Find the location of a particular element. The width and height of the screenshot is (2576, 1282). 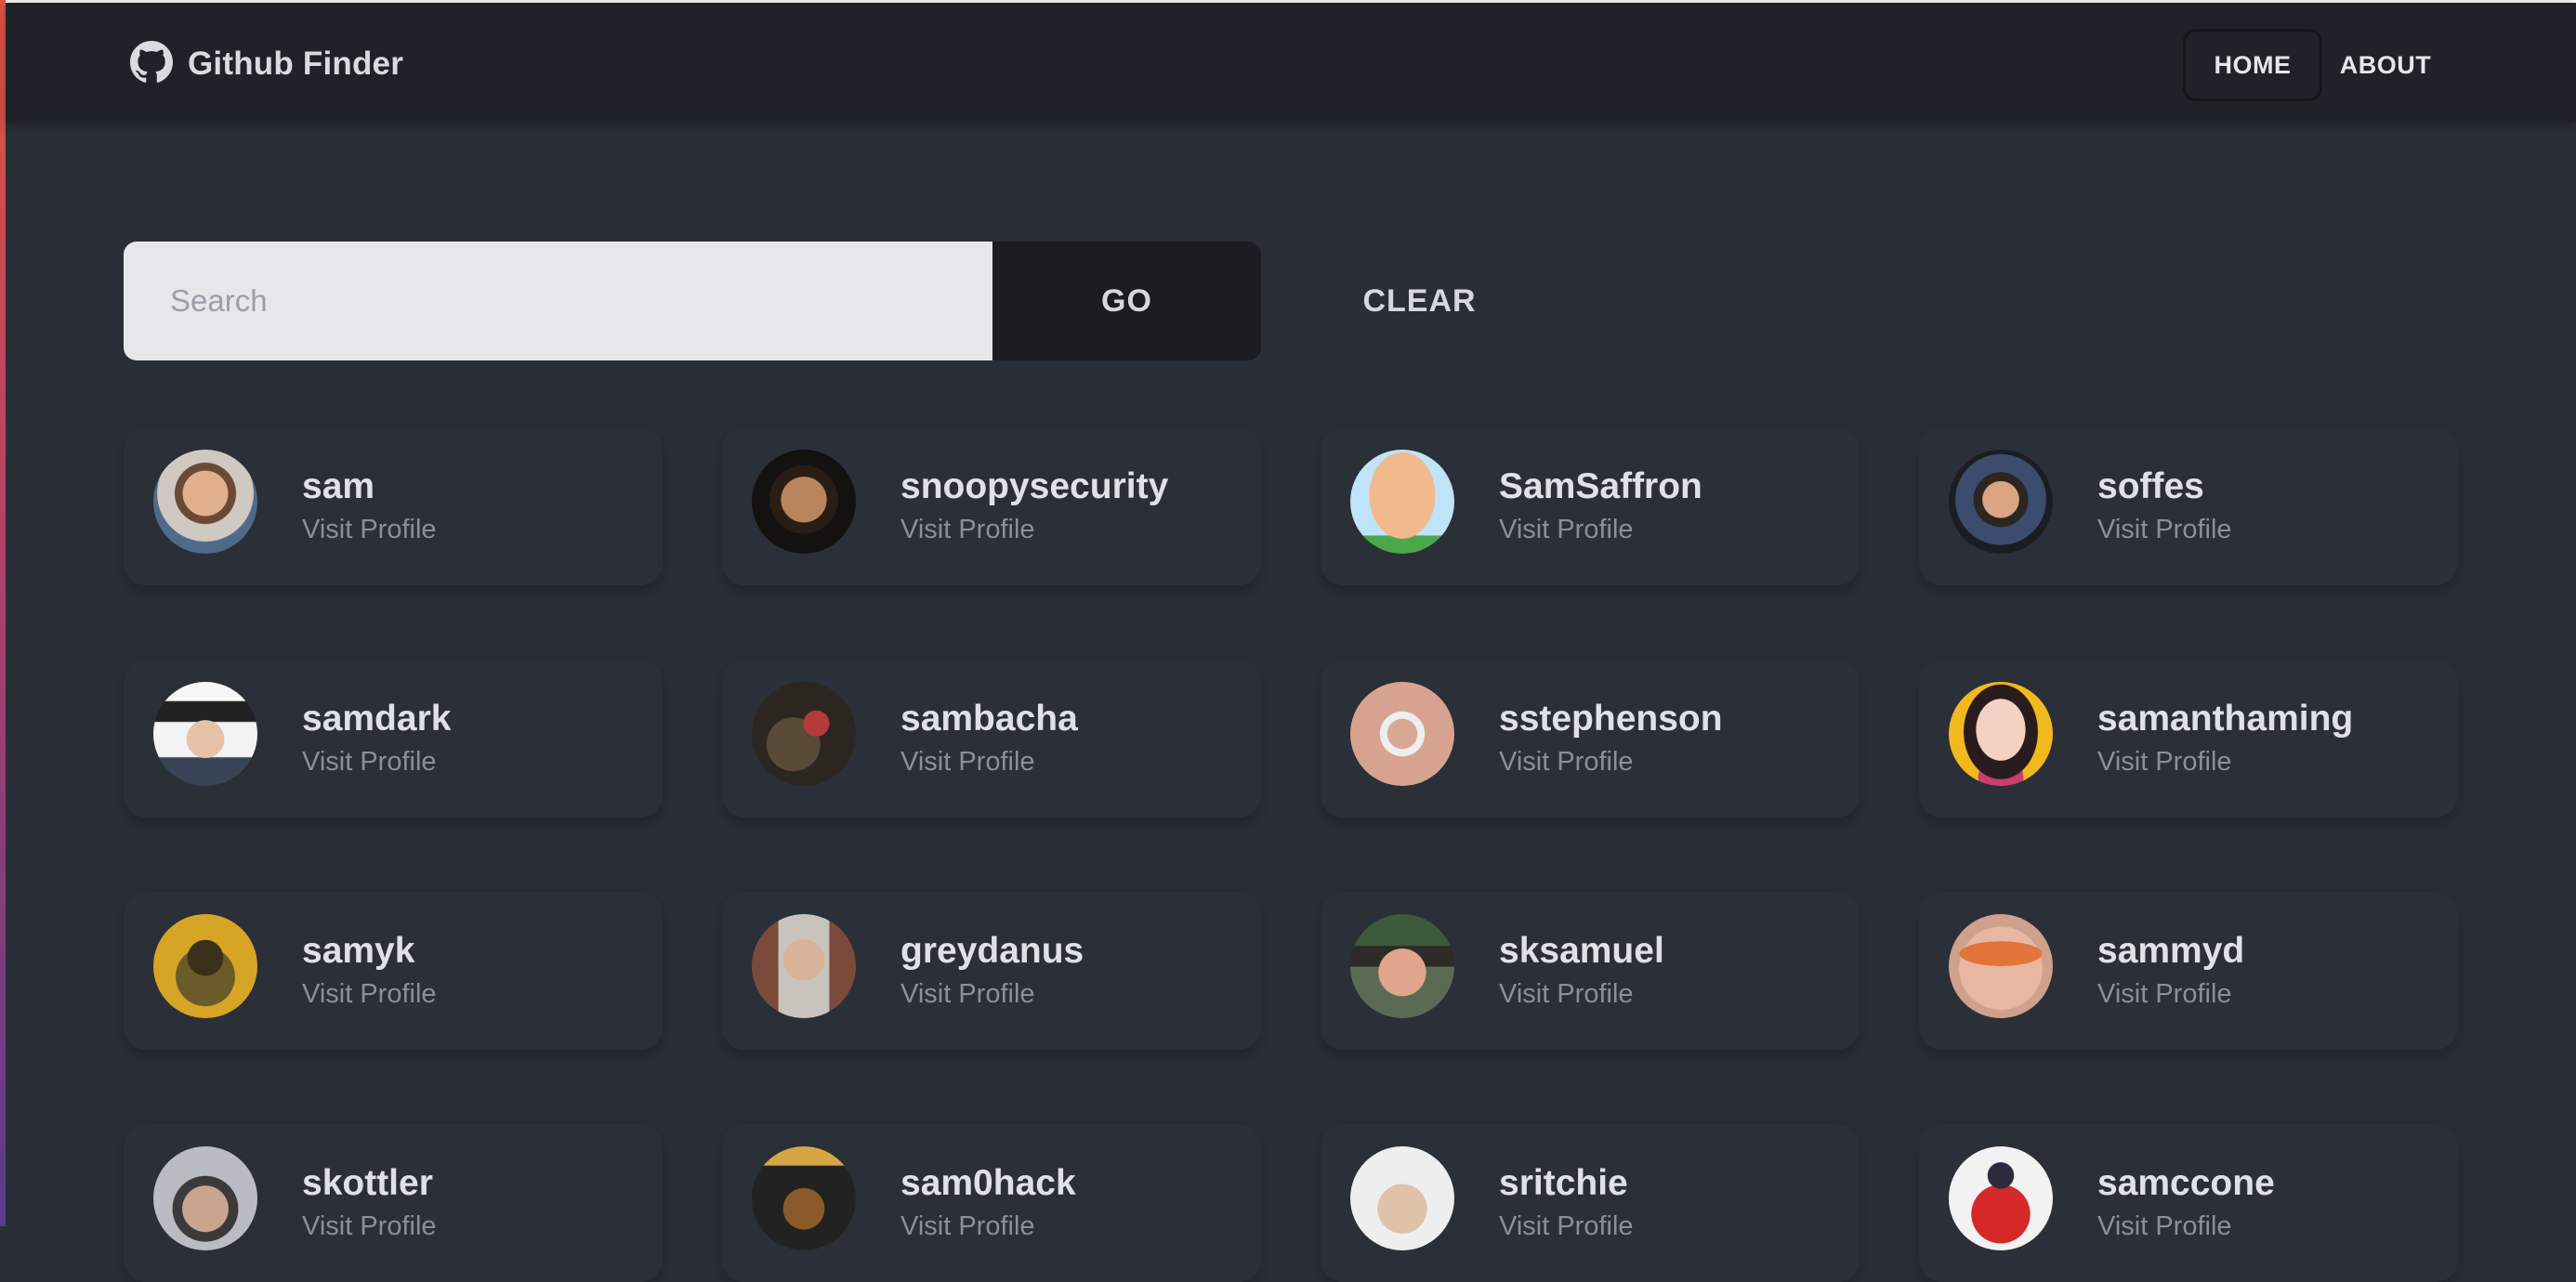

username: snoopysecurity is located at coordinates (1034, 486).